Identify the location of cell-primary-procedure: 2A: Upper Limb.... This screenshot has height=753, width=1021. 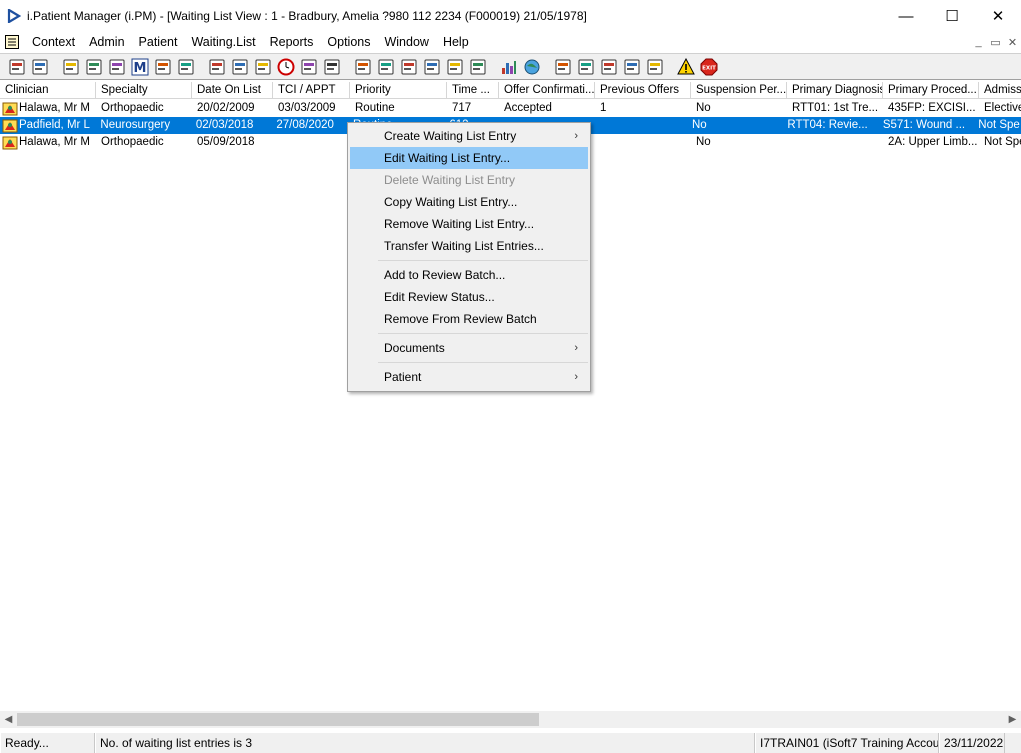
(933, 142).